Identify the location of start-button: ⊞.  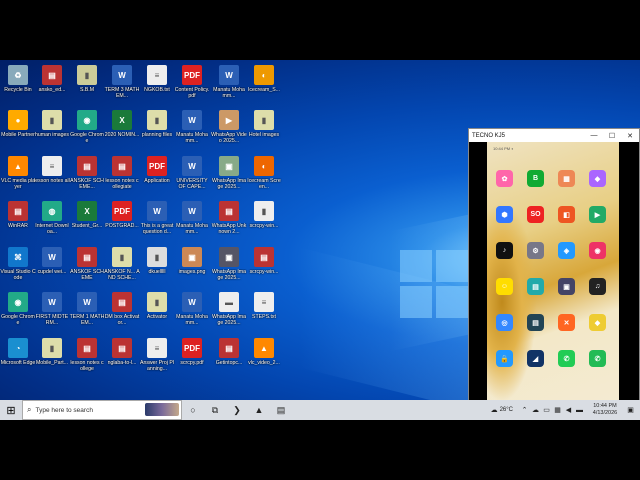
(11, 410).